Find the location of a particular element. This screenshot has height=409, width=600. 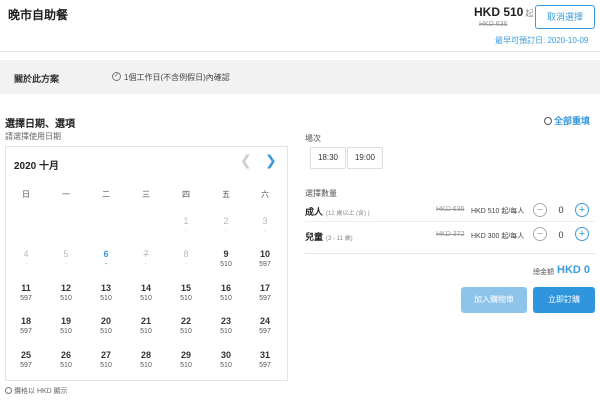

child-plus-button: + is located at coordinates (582, 234).